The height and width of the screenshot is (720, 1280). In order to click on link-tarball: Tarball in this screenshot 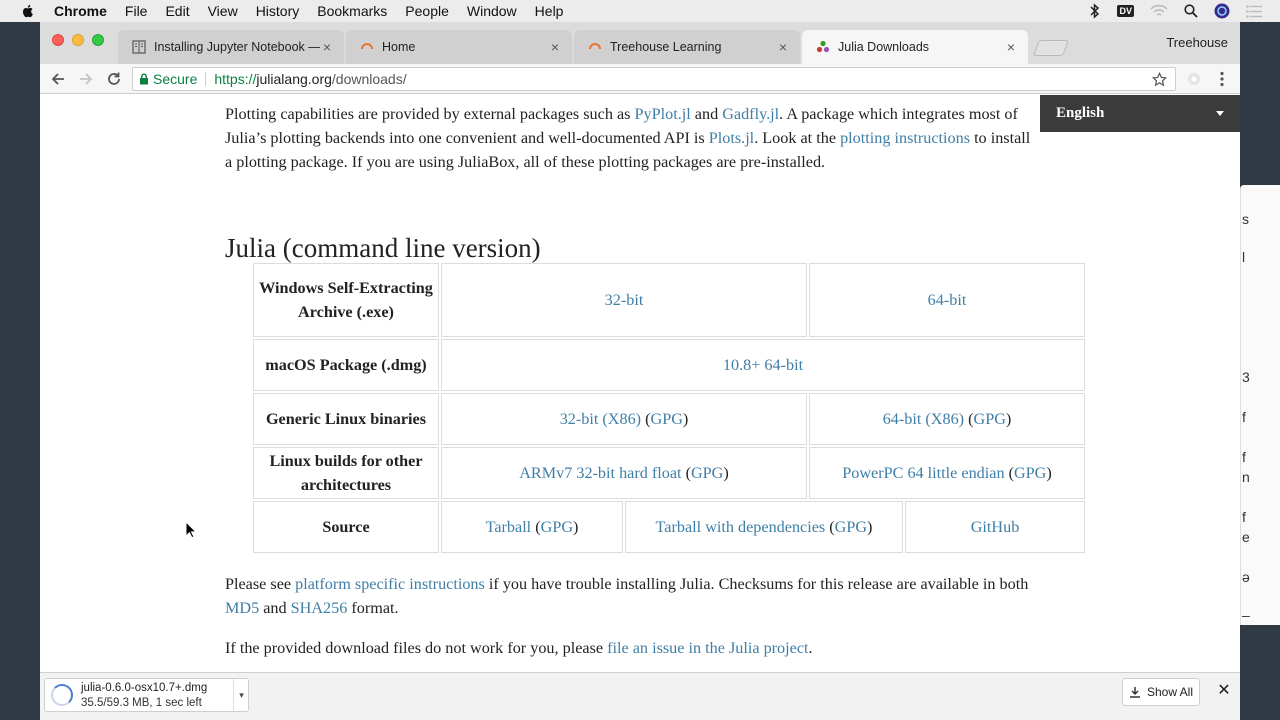, I will do `click(509, 527)`.